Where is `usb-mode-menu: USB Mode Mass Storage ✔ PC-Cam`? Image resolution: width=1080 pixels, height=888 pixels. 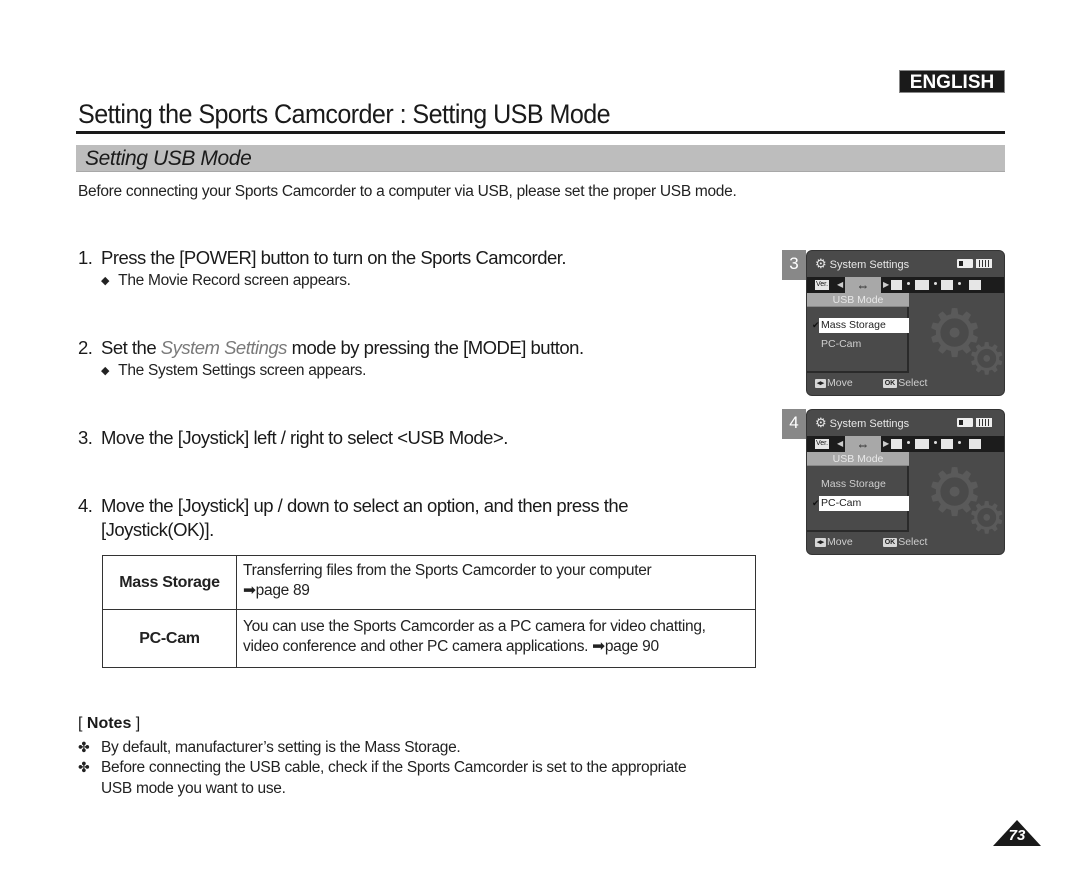 usb-mode-menu: USB Mode Mass Storage ✔ PC-Cam is located at coordinates (858, 492).